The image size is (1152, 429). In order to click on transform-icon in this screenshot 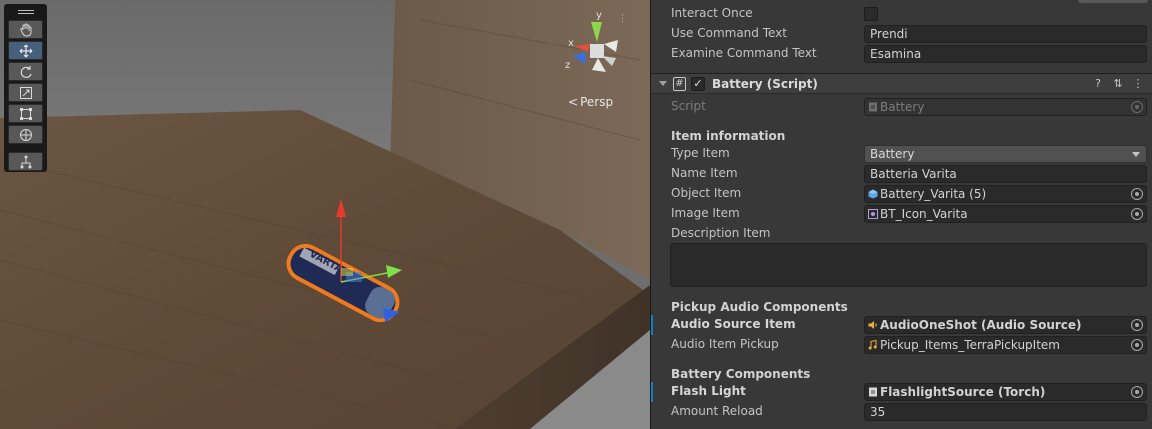, I will do `click(25, 134)`.